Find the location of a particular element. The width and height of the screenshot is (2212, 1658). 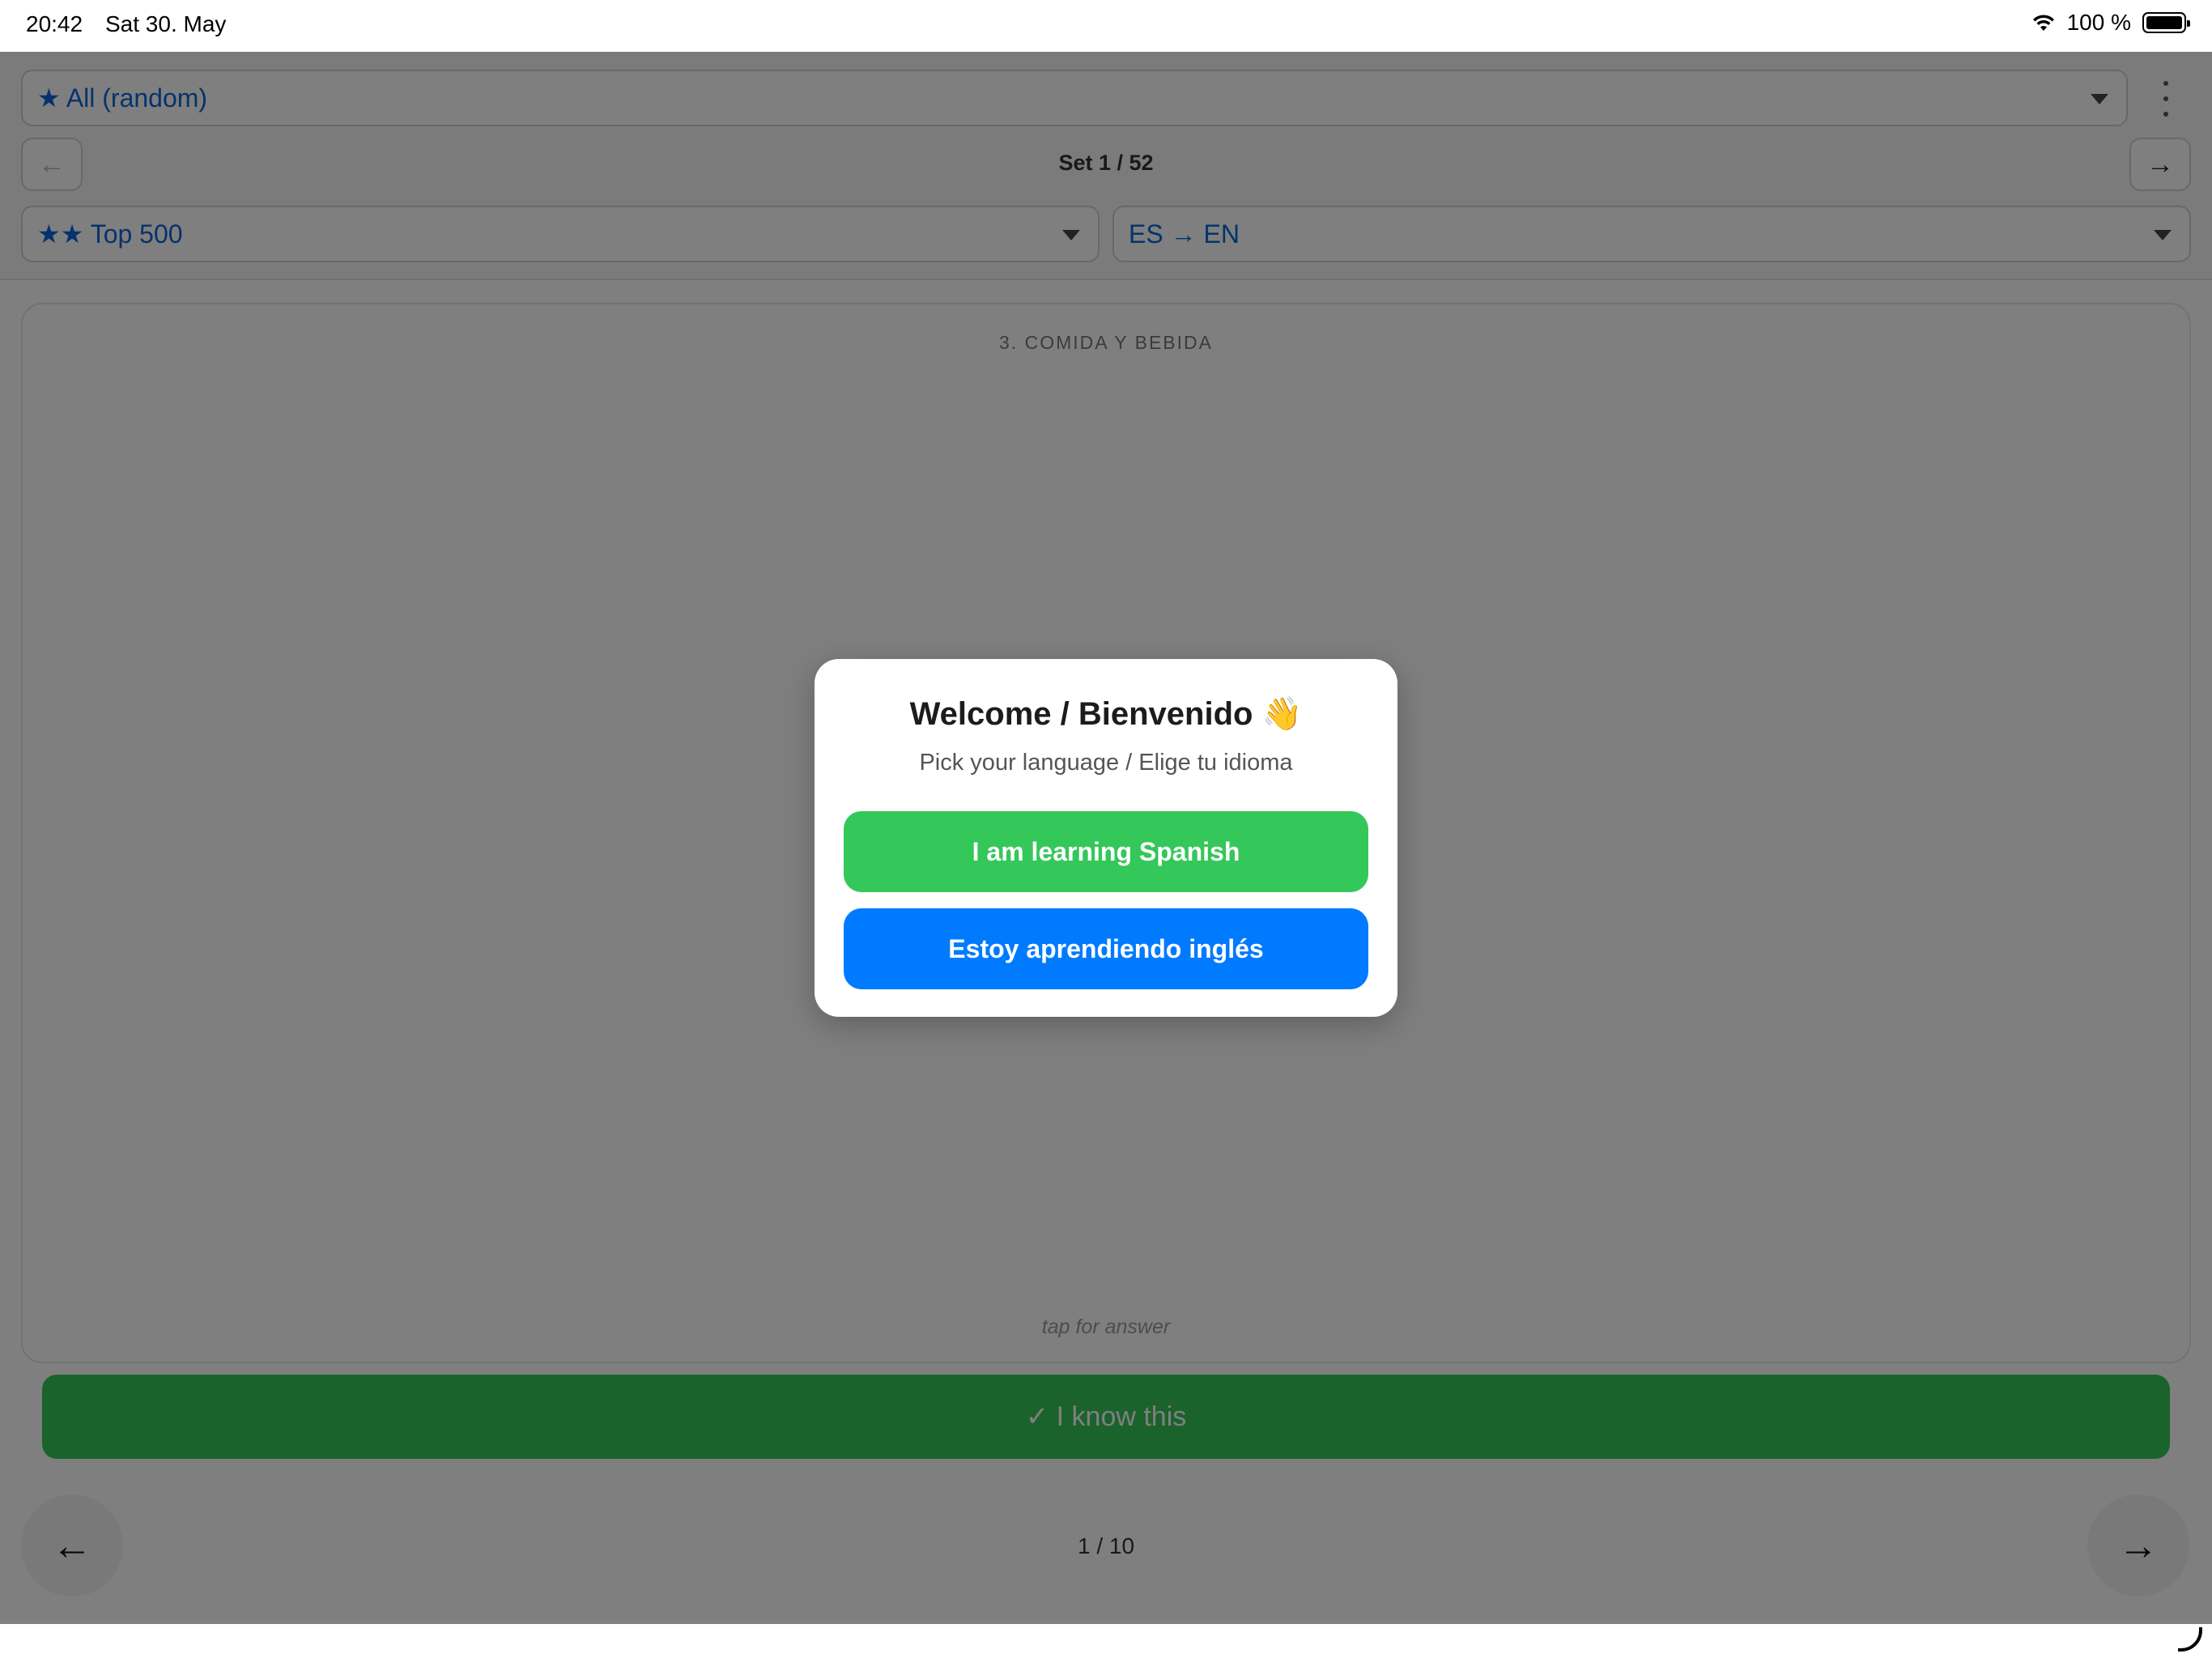

status-indicators: 100 % is located at coordinates (2111, 23).